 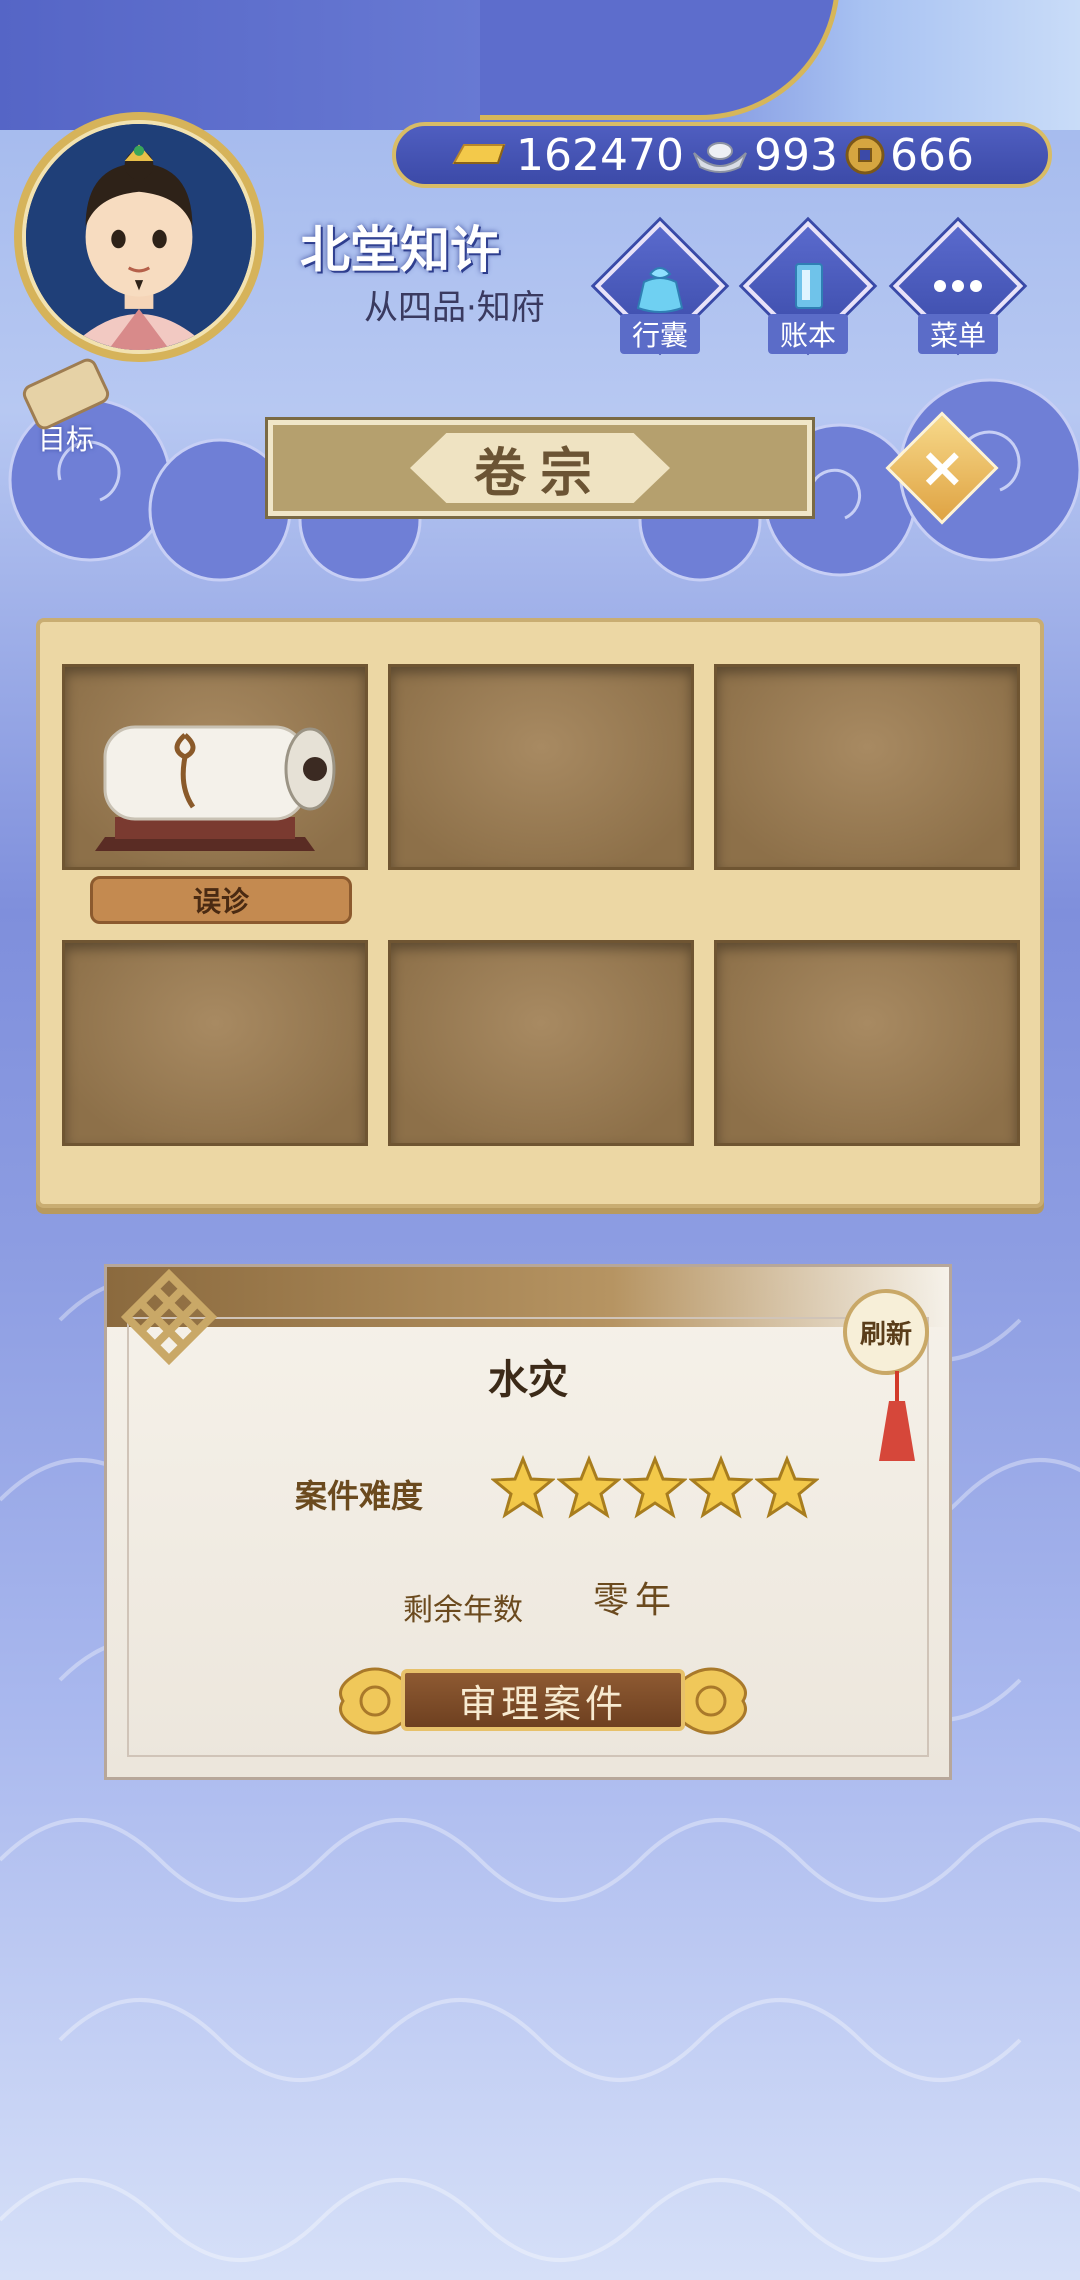 What do you see at coordinates (809, 286) in the screenshot?
I see `ledger-icon` at bounding box center [809, 286].